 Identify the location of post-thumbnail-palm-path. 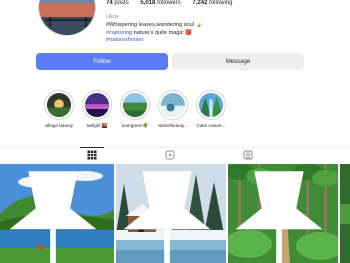
(283, 213).